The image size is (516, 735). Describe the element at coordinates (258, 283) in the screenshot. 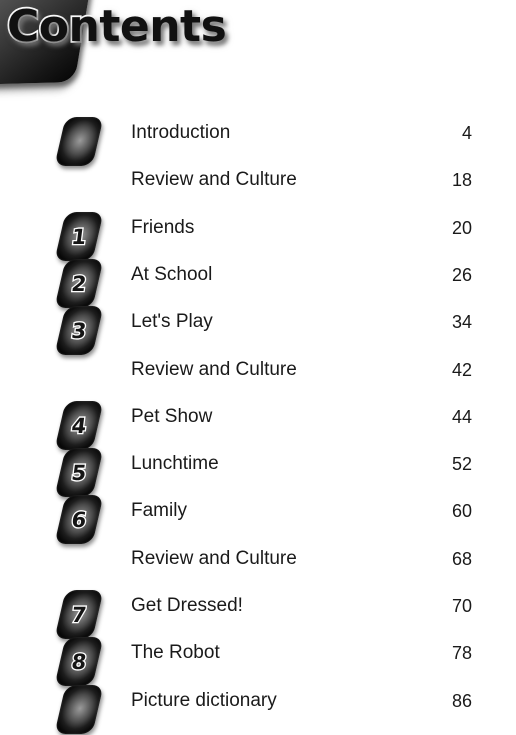

I see `toc-row: 2 At School 26` at that location.